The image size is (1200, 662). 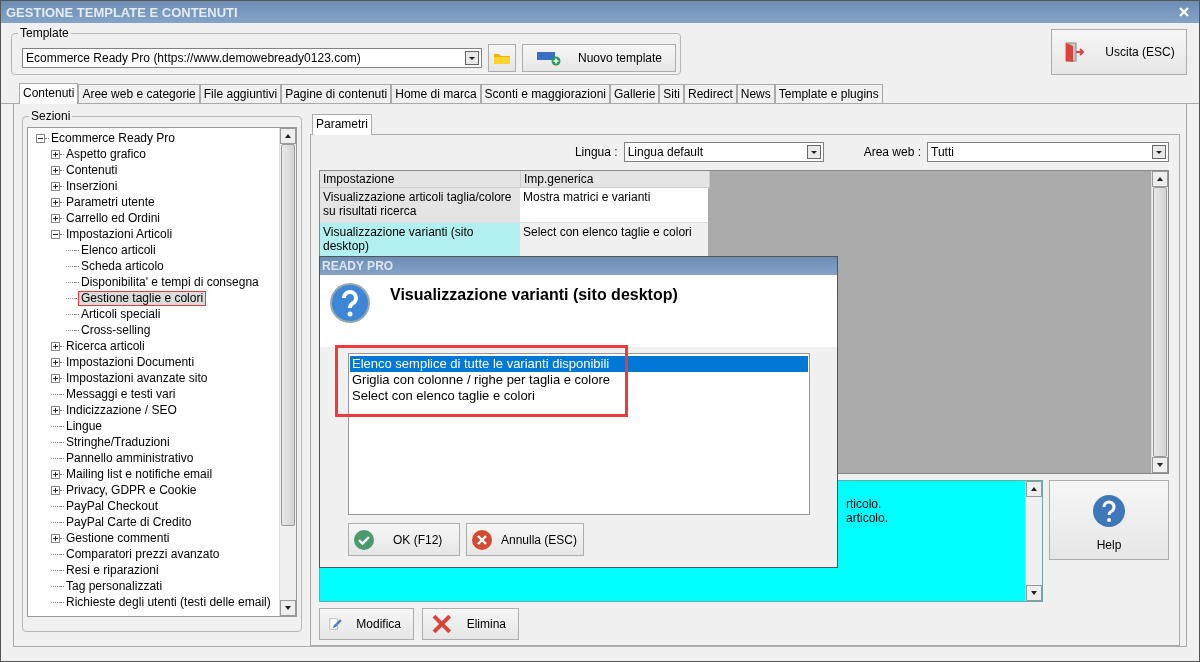 What do you see at coordinates (122, 12) in the screenshot?
I see `window-title: GESTIONE TEMPLATE E CONTENUTI` at bounding box center [122, 12].